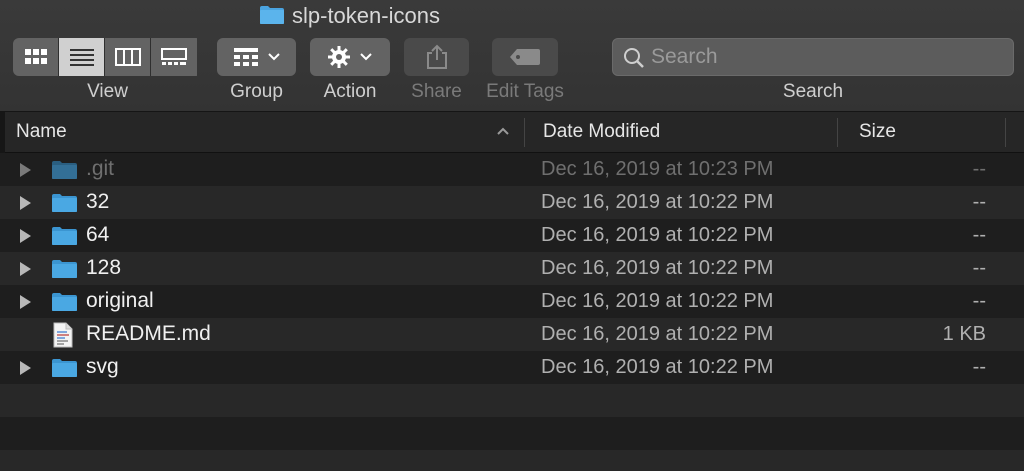  I want to click on document-icon, so click(63, 335).